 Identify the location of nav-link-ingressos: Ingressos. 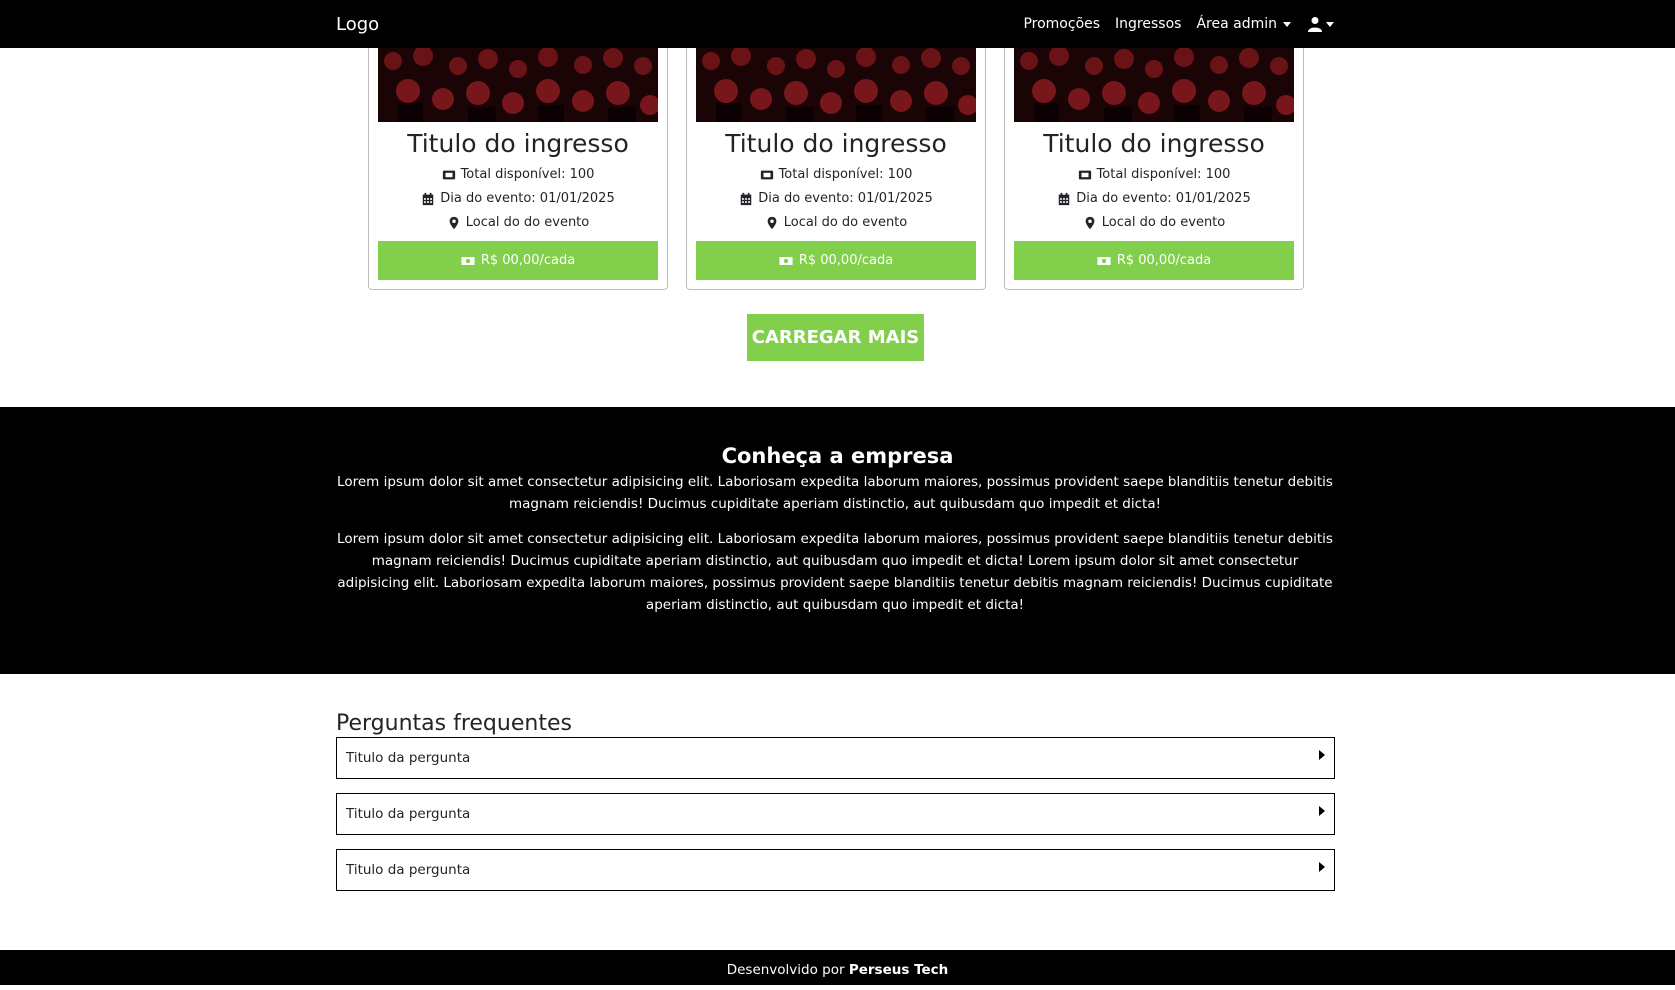
(1148, 24).